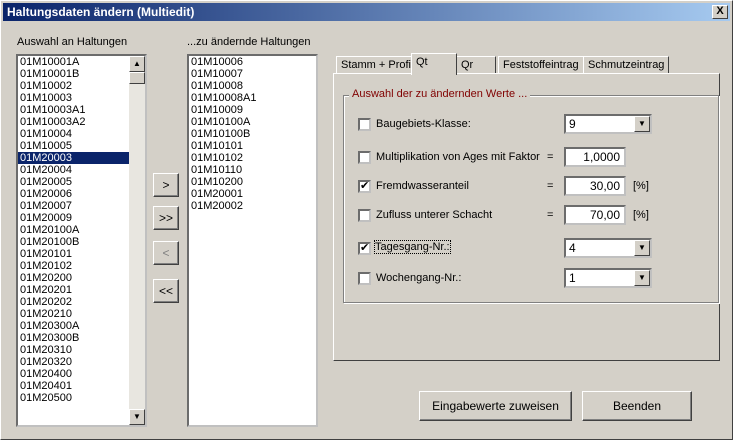  What do you see at coordinates (81, 170) in the screenshot?
I see `list-item: 01M20004` at bounding box center [81, 170].